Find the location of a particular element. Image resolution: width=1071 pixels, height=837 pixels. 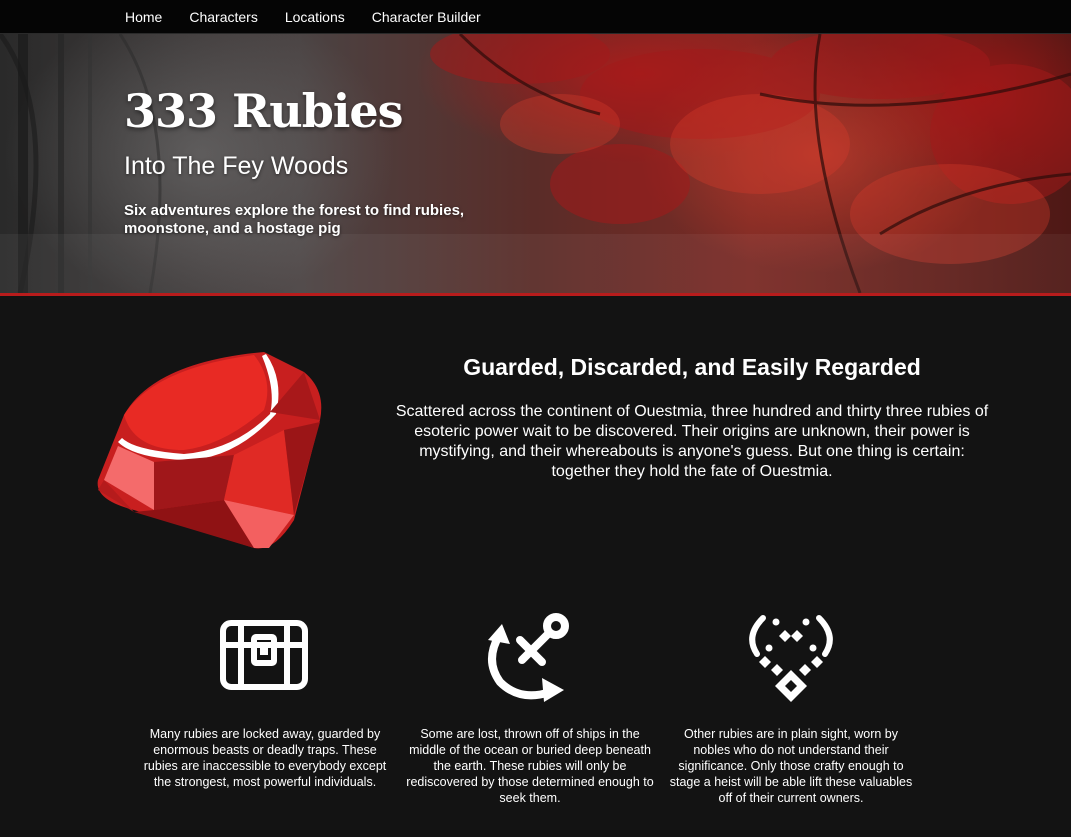

nav-character-builder-link: Character Builder is located at coordinates (426, 17).